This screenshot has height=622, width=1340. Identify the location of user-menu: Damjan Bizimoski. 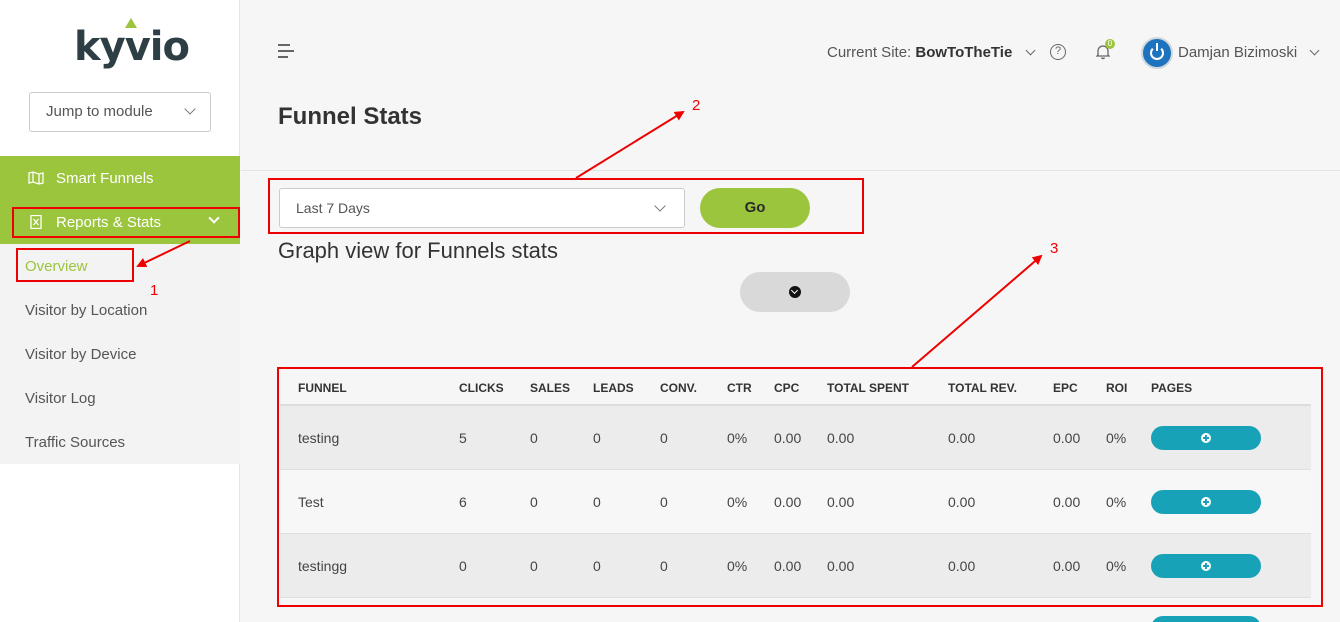
(1249, 52).